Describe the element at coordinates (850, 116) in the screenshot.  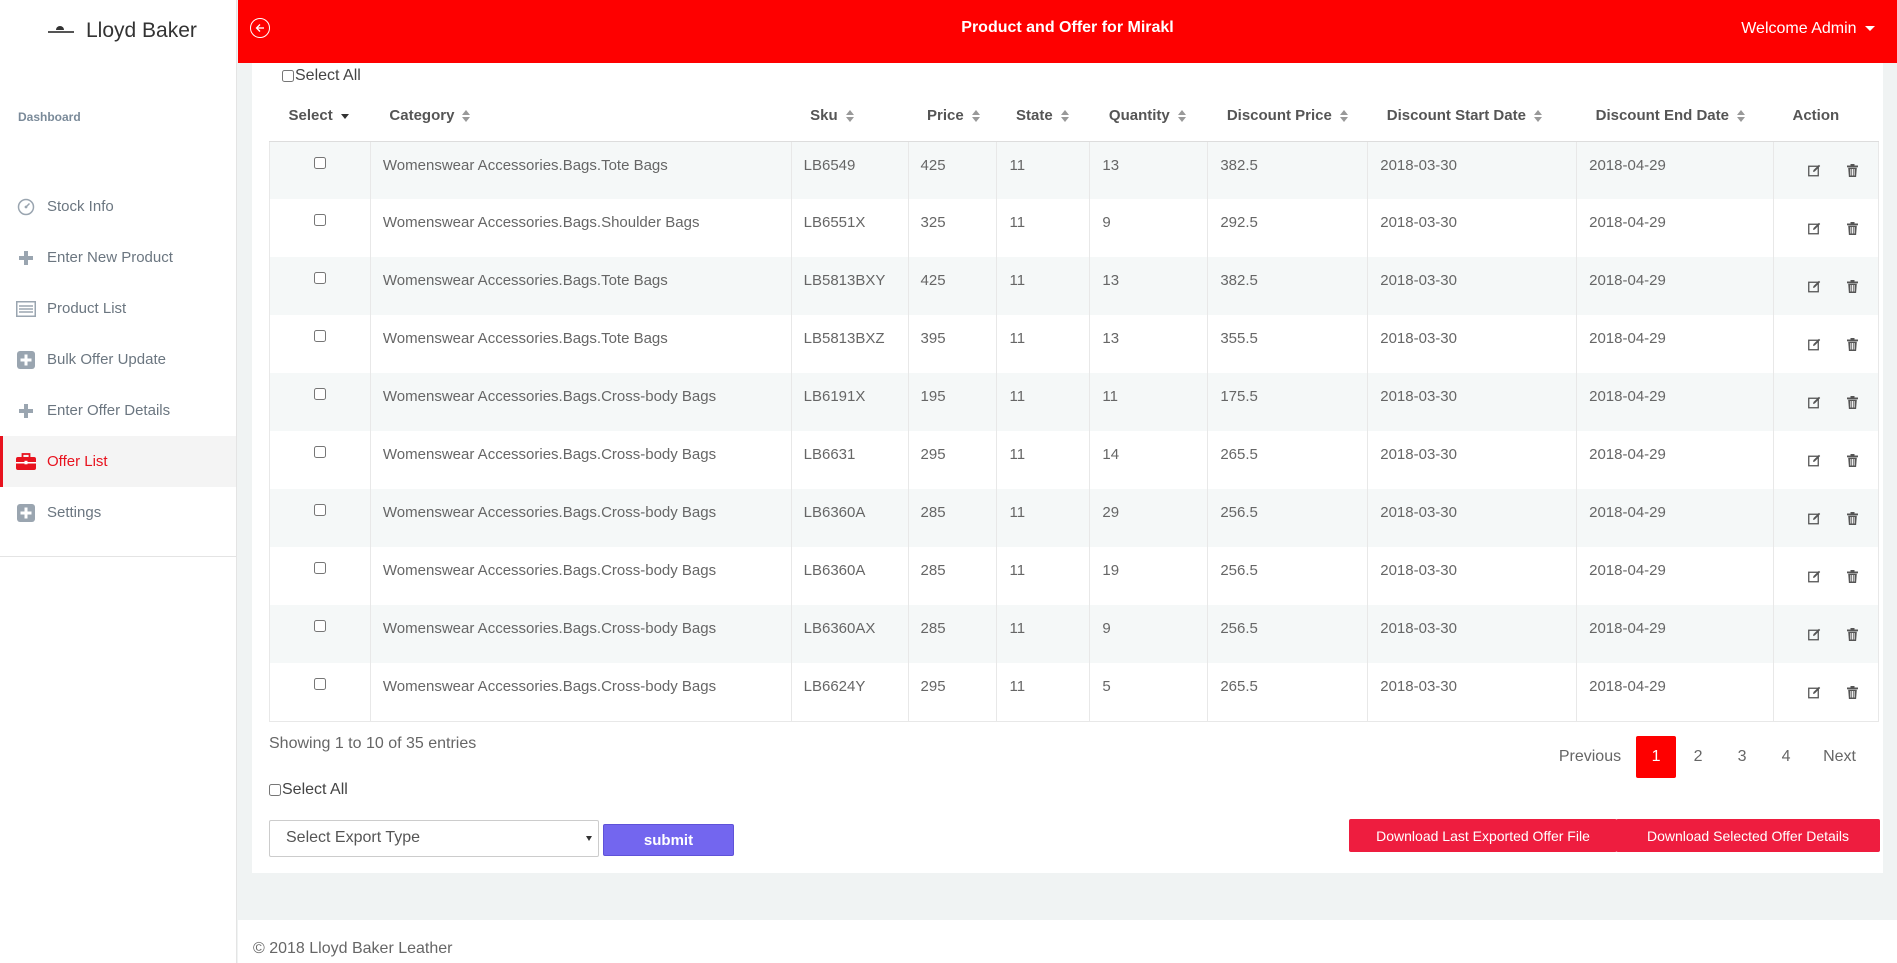
I see `column-header-sku: Sku` at that location.